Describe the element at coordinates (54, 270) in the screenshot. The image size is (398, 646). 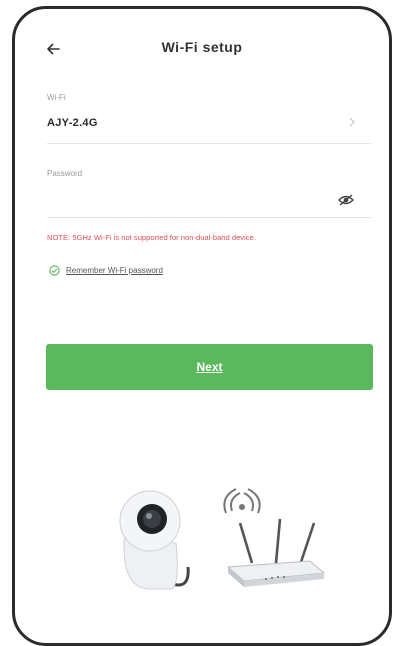
I see `check-circle-icon` at that location.